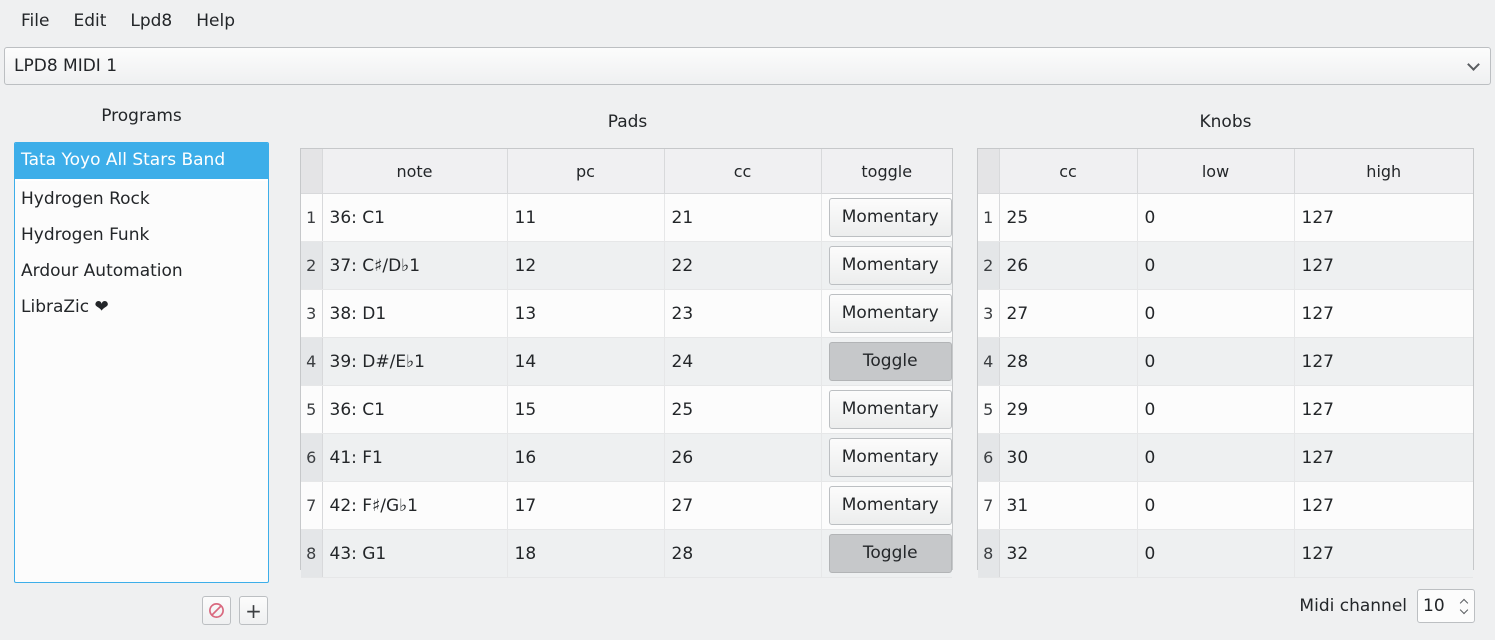  Describe the element at coordinates (743, 313) in the screenshot. I see `pad-cc-cell: 23` at that location.